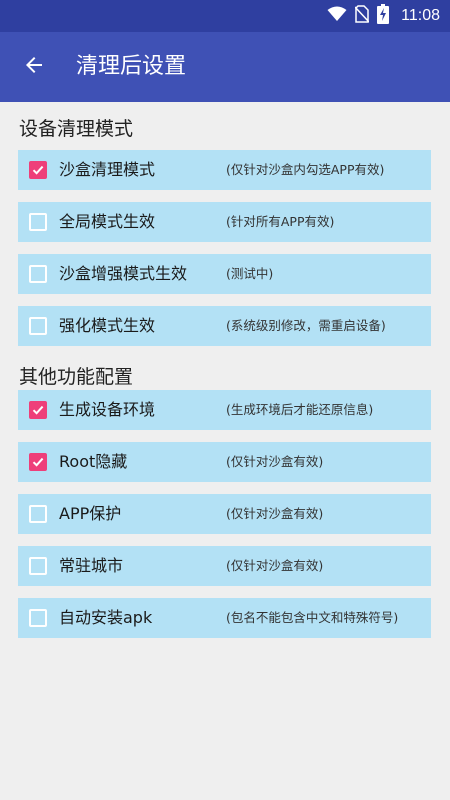  What do you see at coordinates (131, 66) in the screenshot?
I see `page-title: 清理后设置` at bounding box center [131, 66].